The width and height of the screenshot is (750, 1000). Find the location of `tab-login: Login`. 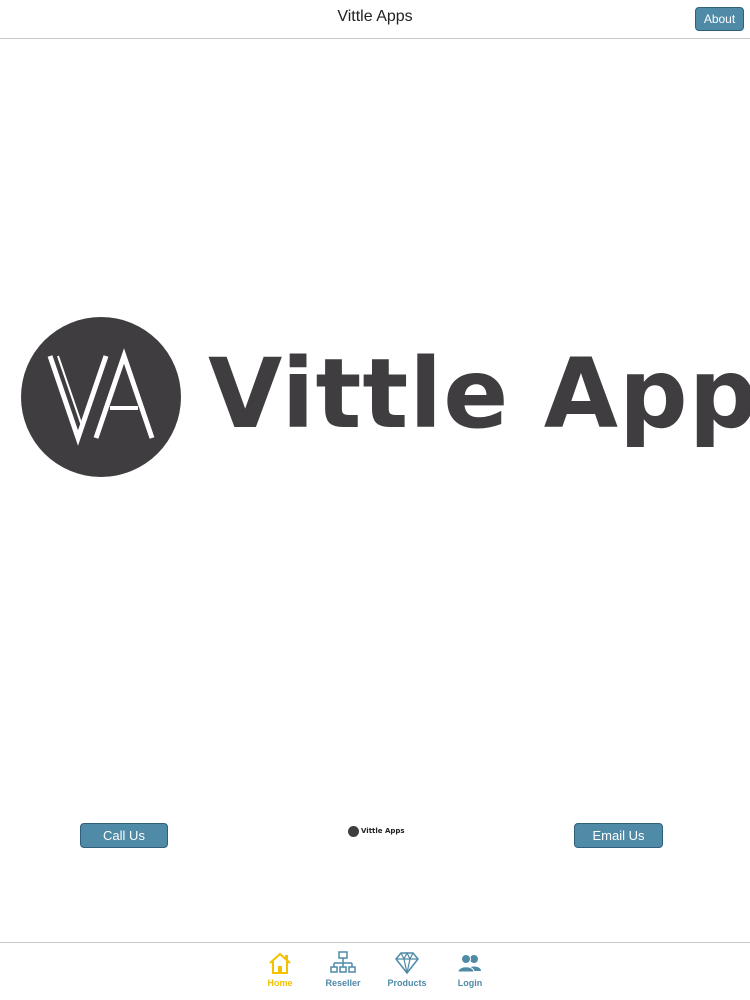

tab-login: Login is located at coordinates (470, 974).